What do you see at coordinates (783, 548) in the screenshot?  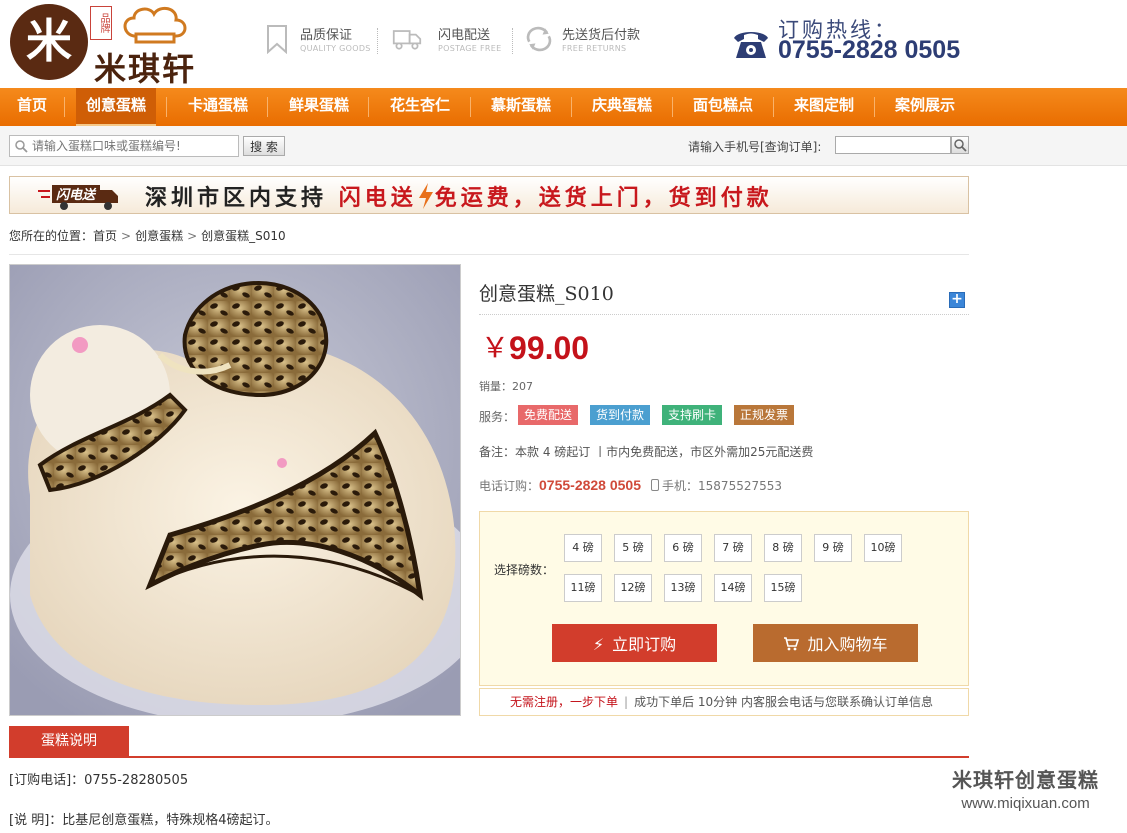 I see `weight-option: 8 磅` at bounding box center [783, 548].